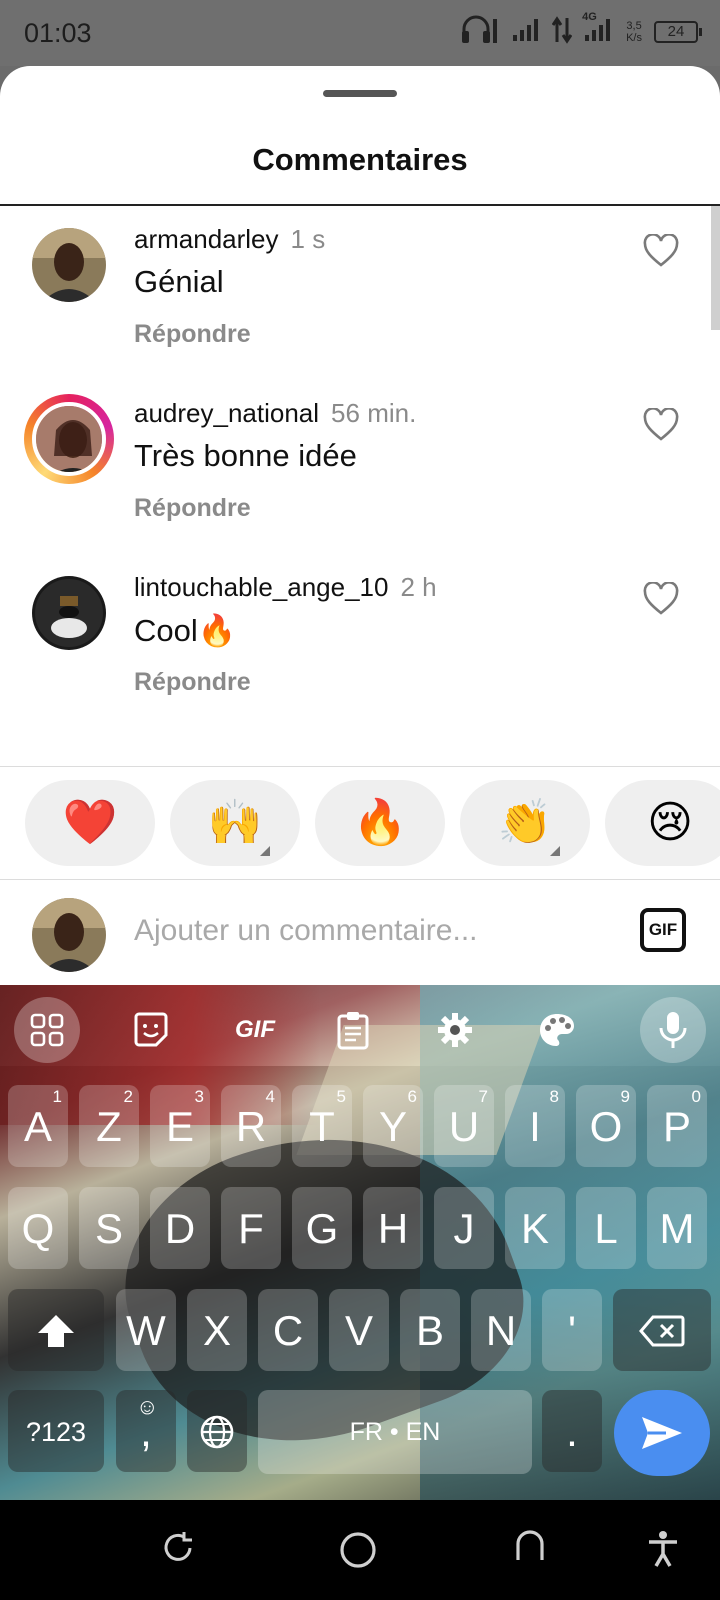 The width and height of the screenshot is (720, 1600). Describe the element at coordinates (662, 823) in the screenshot. I see `reaction-crying: 😢` at that location.